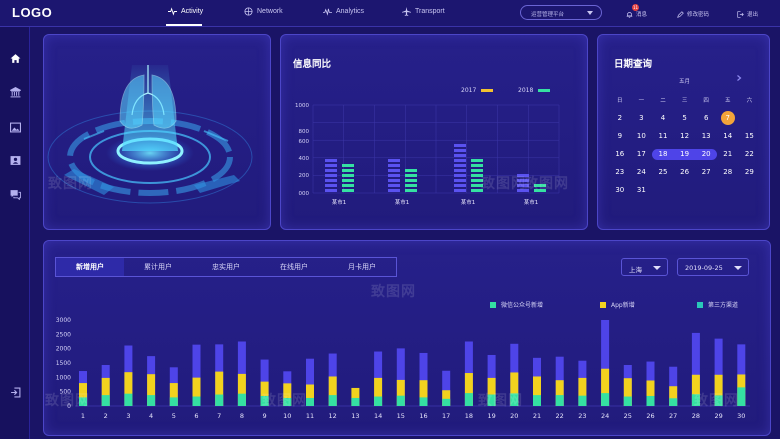 This screenshot has width=780, height=439. What do you see at coordinates (685, 136) in the screenshot?
I see `calendar-day: 12` at bounding box center [685, 136].